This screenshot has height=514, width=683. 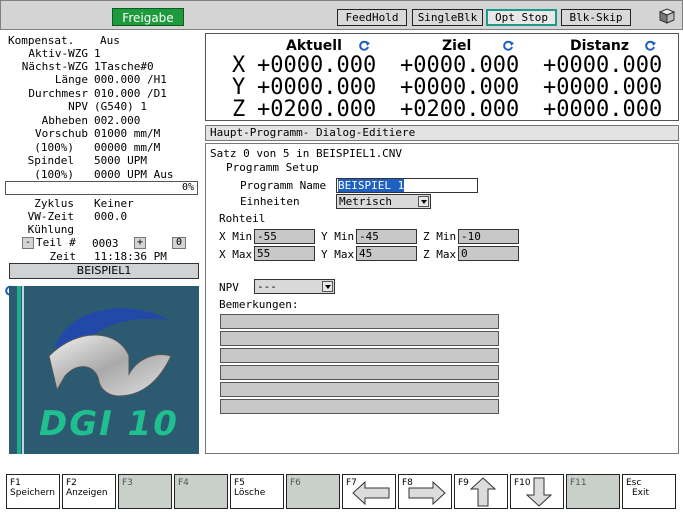 I want to click on ymax-label: Y Max, so click(x=338, y=254).